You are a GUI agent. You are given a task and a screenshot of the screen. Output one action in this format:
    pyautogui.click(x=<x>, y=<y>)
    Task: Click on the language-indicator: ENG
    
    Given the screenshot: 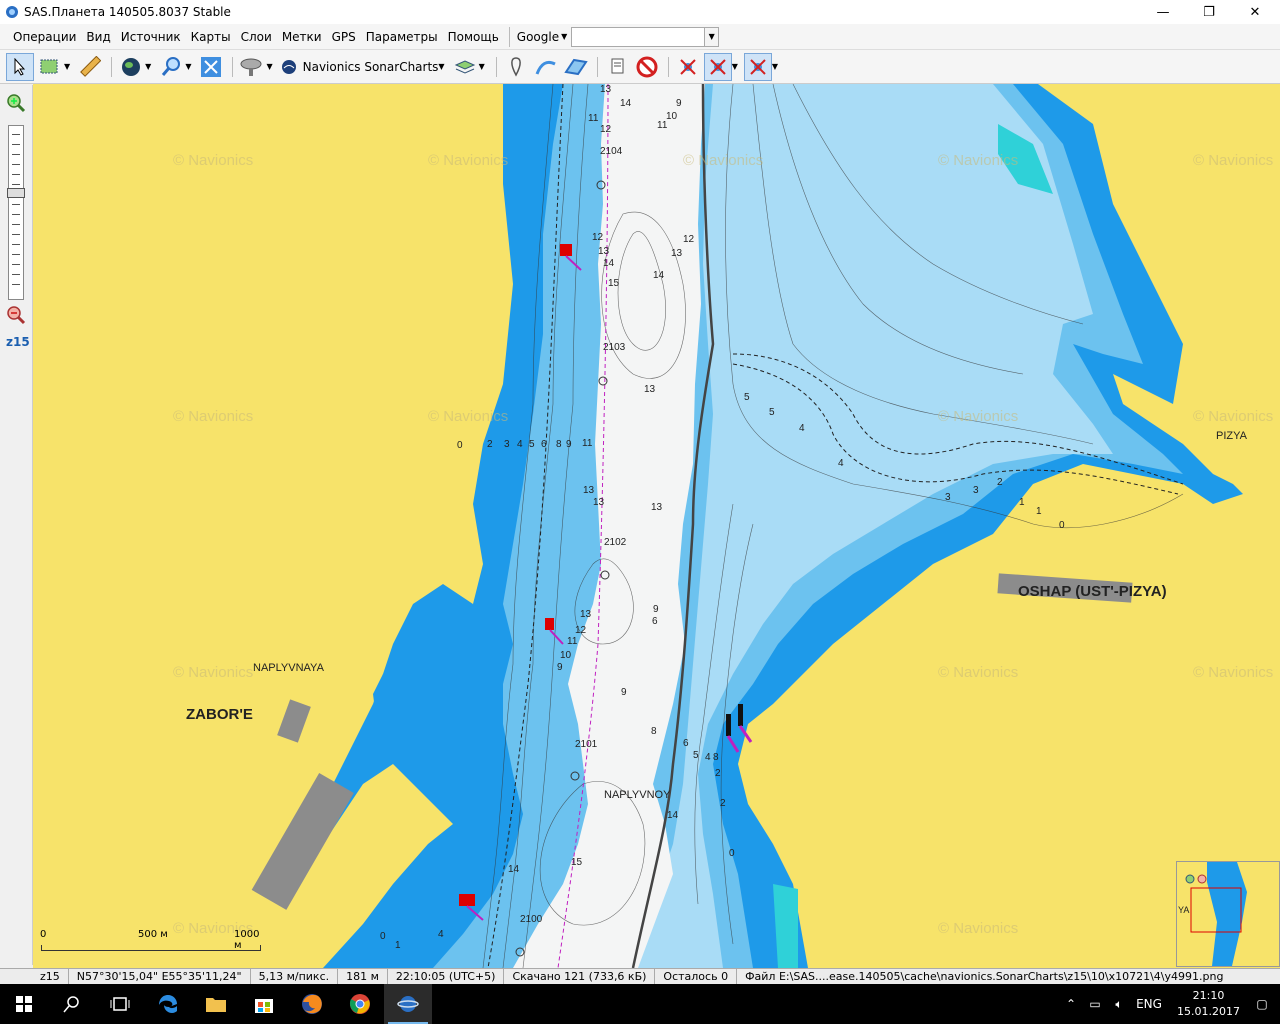 What is the action you would take?
    pyautogui.click(x=1149, y=1004)
    